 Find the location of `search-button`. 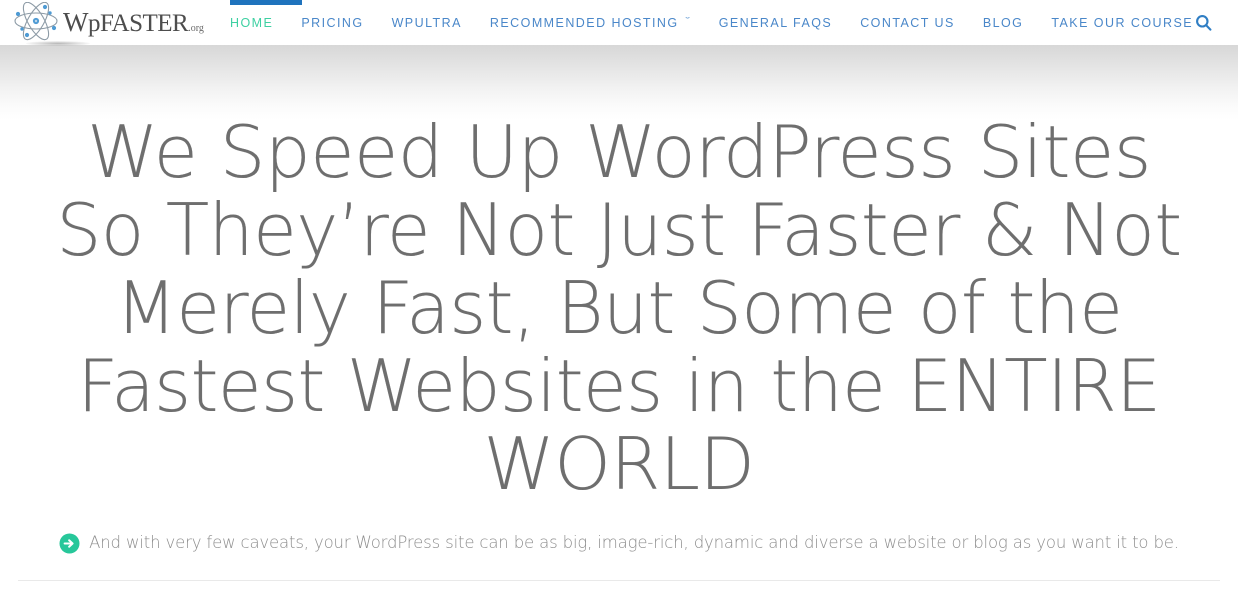

search-button is located at coordinates (1203, 22).